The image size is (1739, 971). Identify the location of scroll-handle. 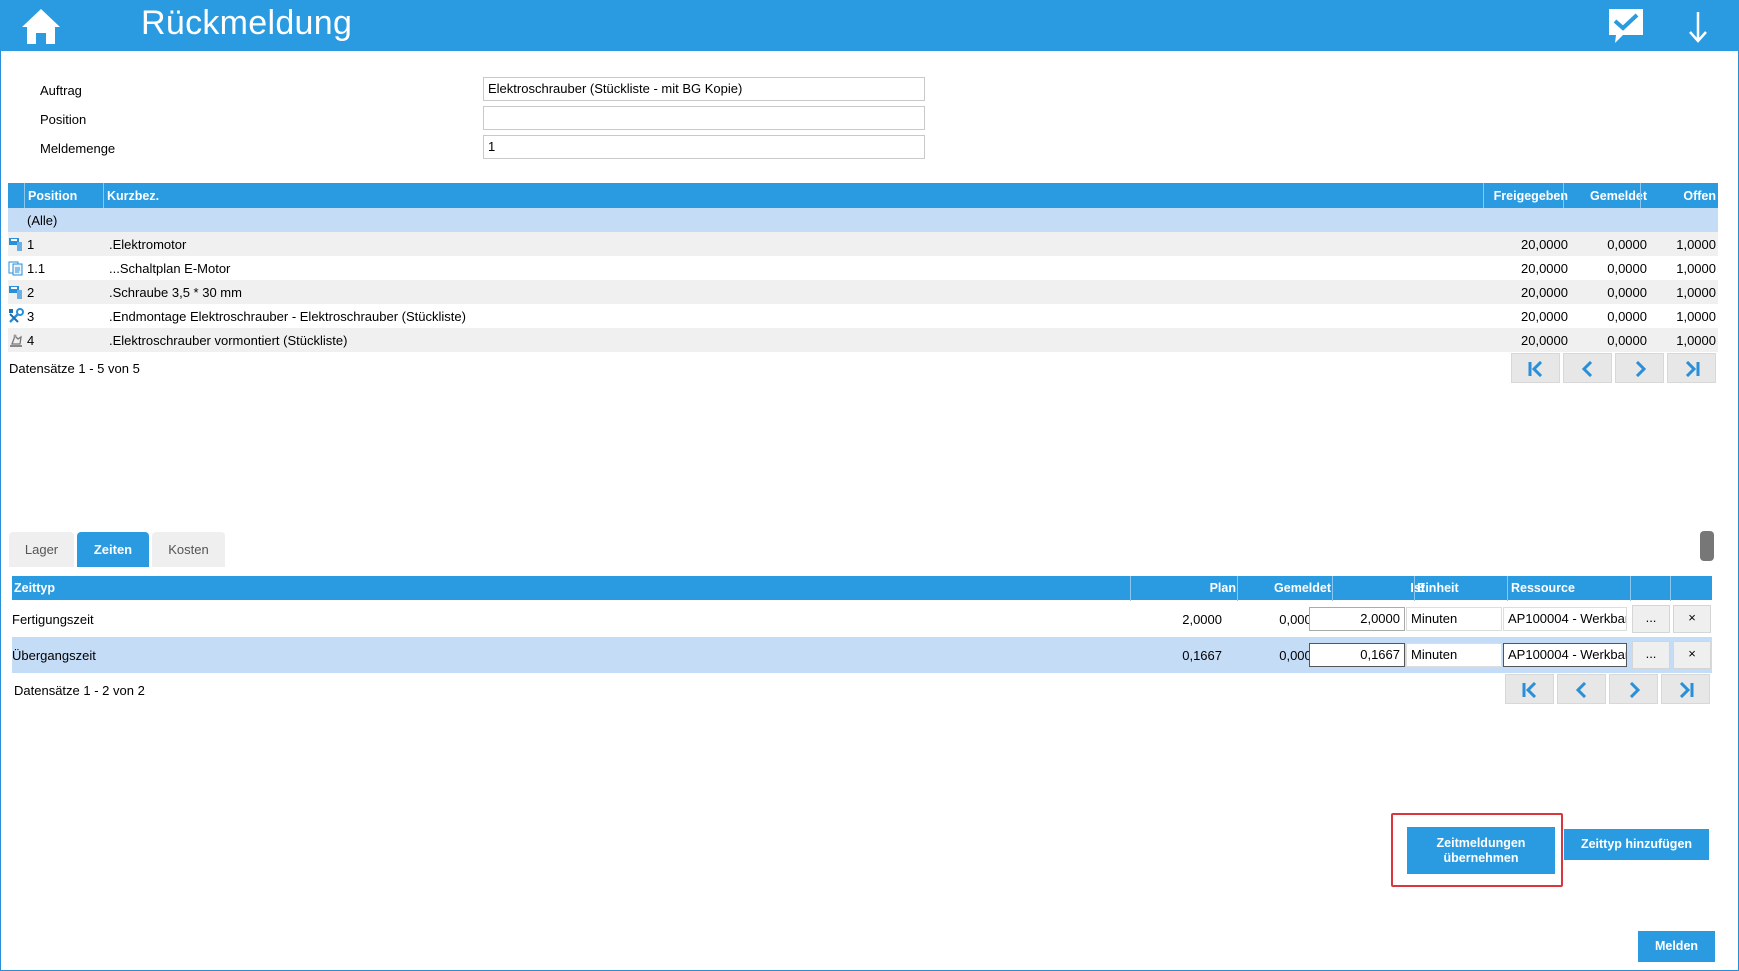
(1707, 546).